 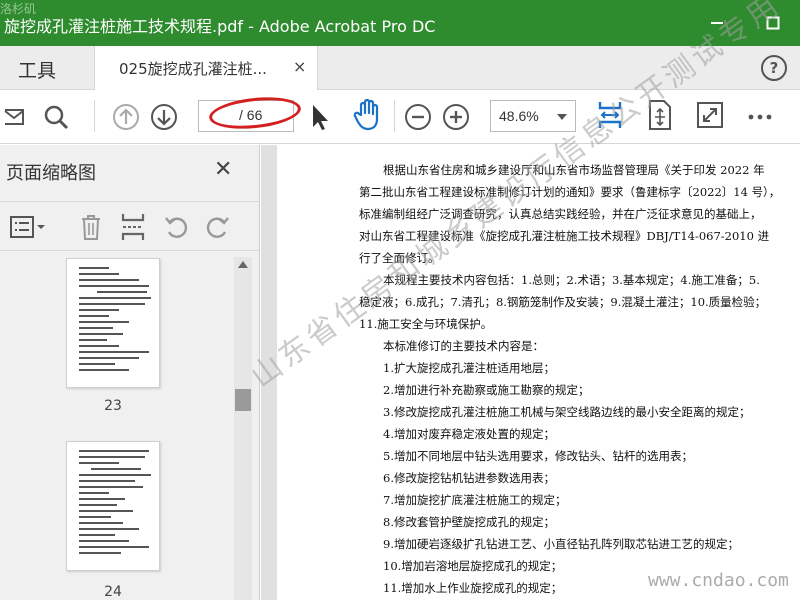 I want to click on hand-icon, so click(x=366, y=115).